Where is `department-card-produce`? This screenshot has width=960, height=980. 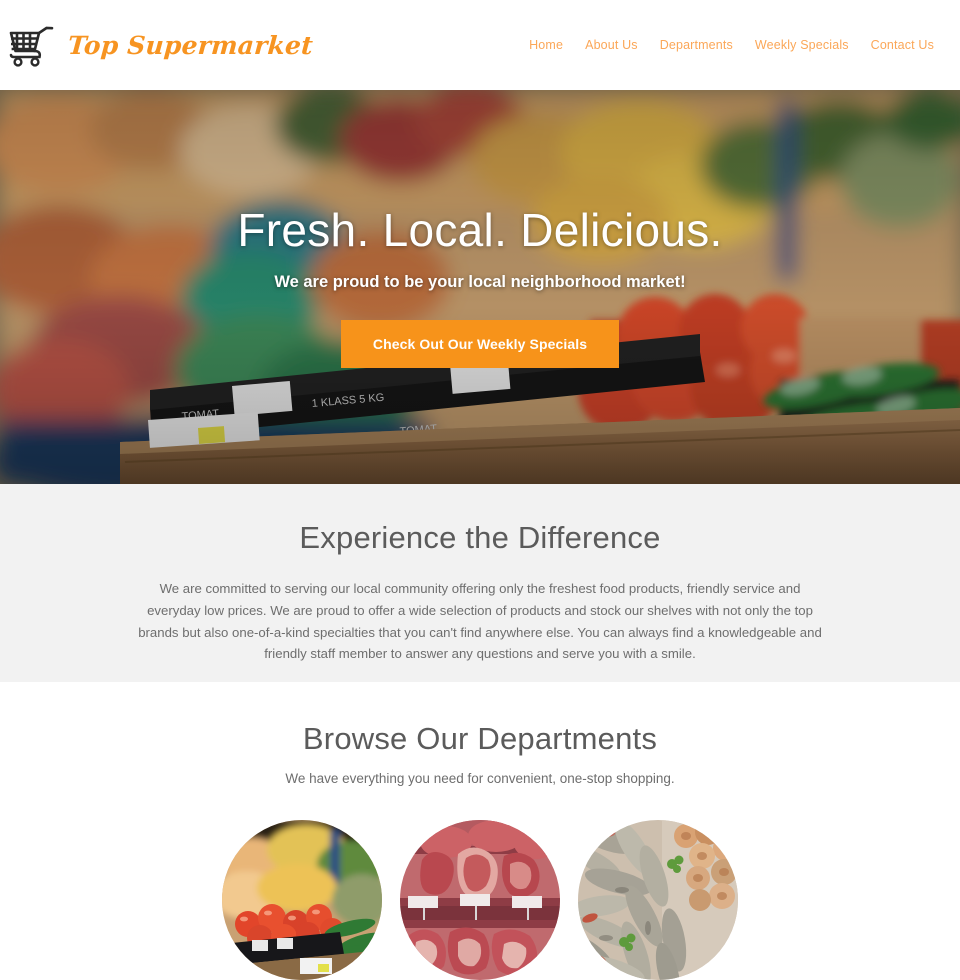
department-card-produce is located at coordinates (302, 900).